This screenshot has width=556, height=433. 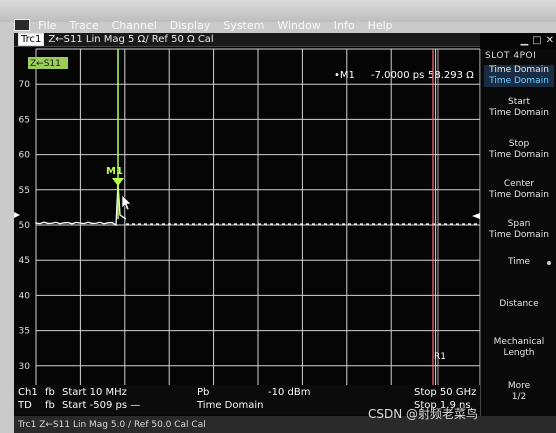 I want to click on menu-info: Info, so click(x=344, y=25).